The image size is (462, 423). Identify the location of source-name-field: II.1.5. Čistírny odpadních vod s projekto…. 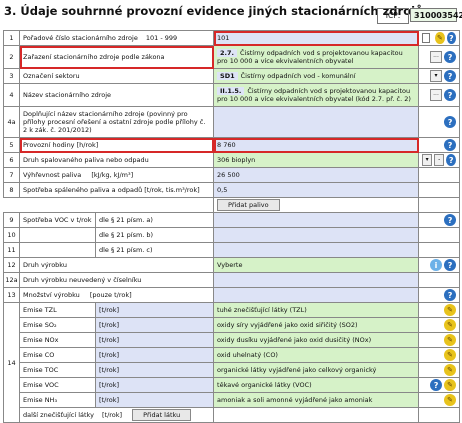
(316, 95).